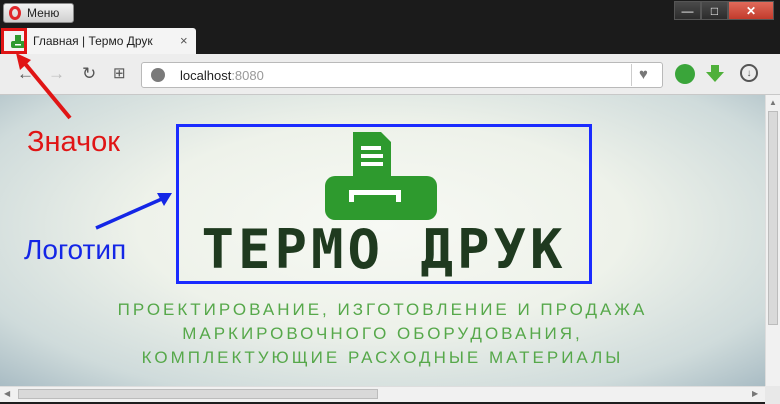 Image resolution: width=780 pixels, height=404 pixels. Describe the element at coordinates (75, 249) in the screenshot. I see `logo-annotation-label: Логотип` at that location.